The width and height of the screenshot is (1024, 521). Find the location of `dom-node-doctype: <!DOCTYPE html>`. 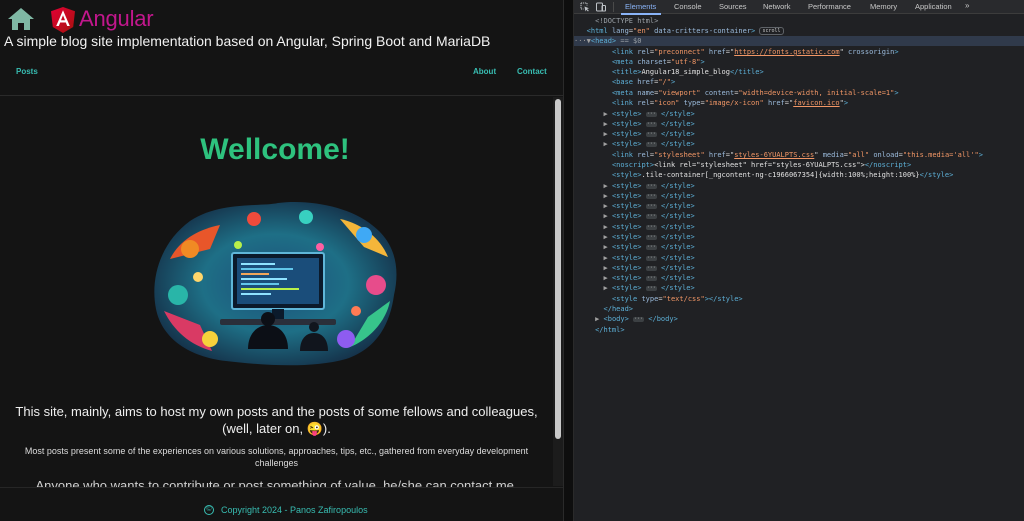

dom-node-doctype: <!DOCTYPE html> is located at coordinates (799, 21).